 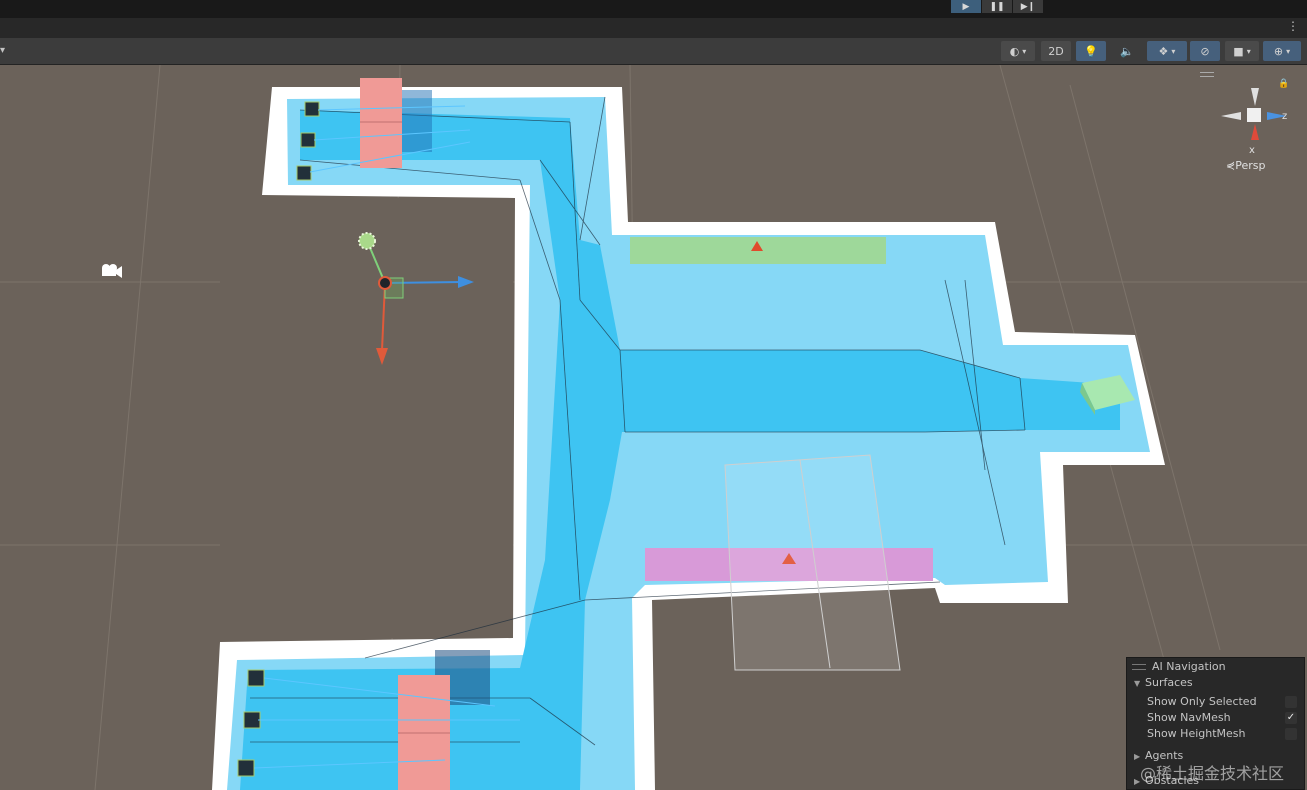 I want to click on visibility-icon: ⊘, so click(x=1205, y=51).